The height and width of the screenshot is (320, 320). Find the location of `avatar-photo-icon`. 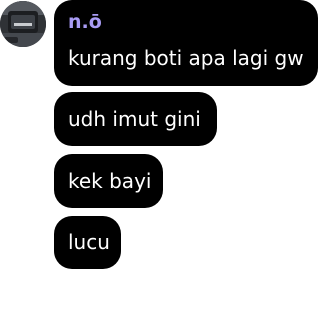

avatar-photo-icon is located at coordinates (23, 24).